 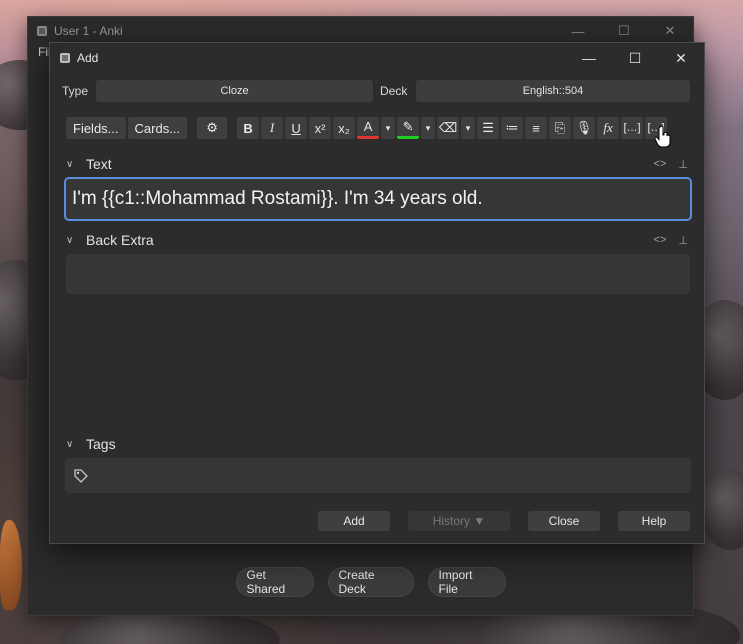 I want to click on hand-cursor-icon, so click(x=662, y=136).